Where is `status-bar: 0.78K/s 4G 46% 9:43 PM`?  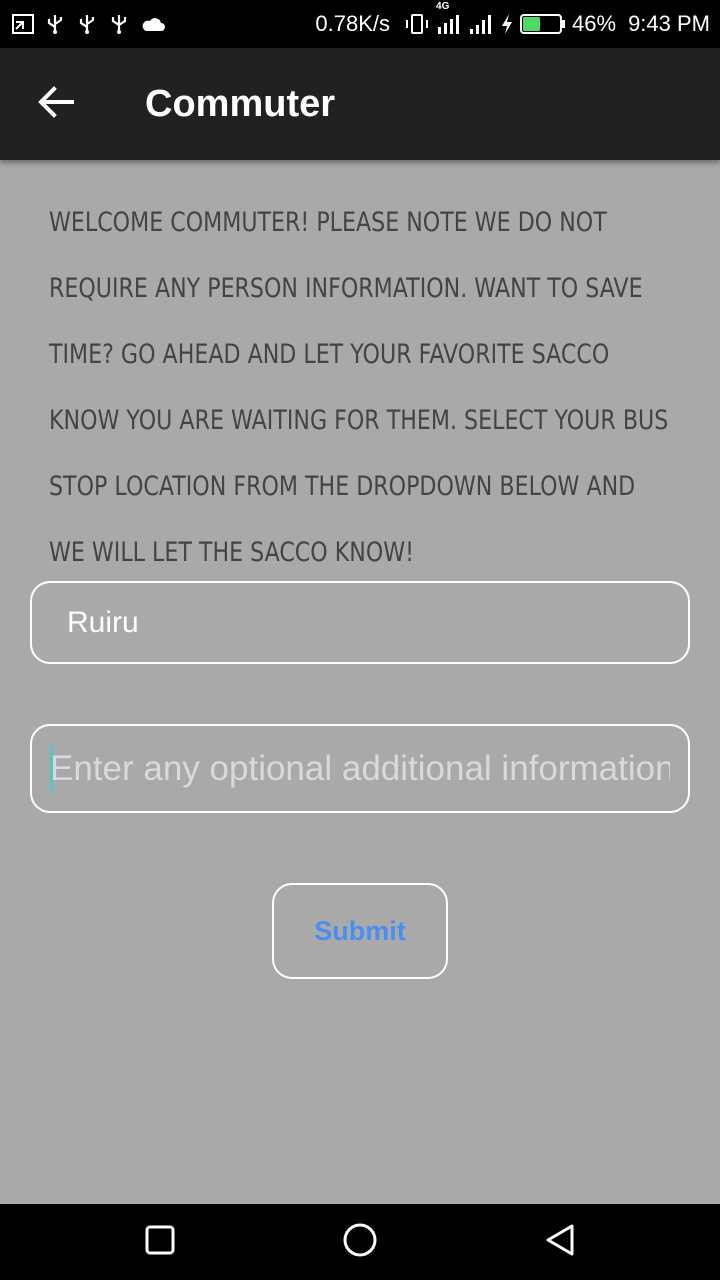
status-bar: 0.78K/s 4G 46% 9:43 PM is located at coordinates (360, 24).